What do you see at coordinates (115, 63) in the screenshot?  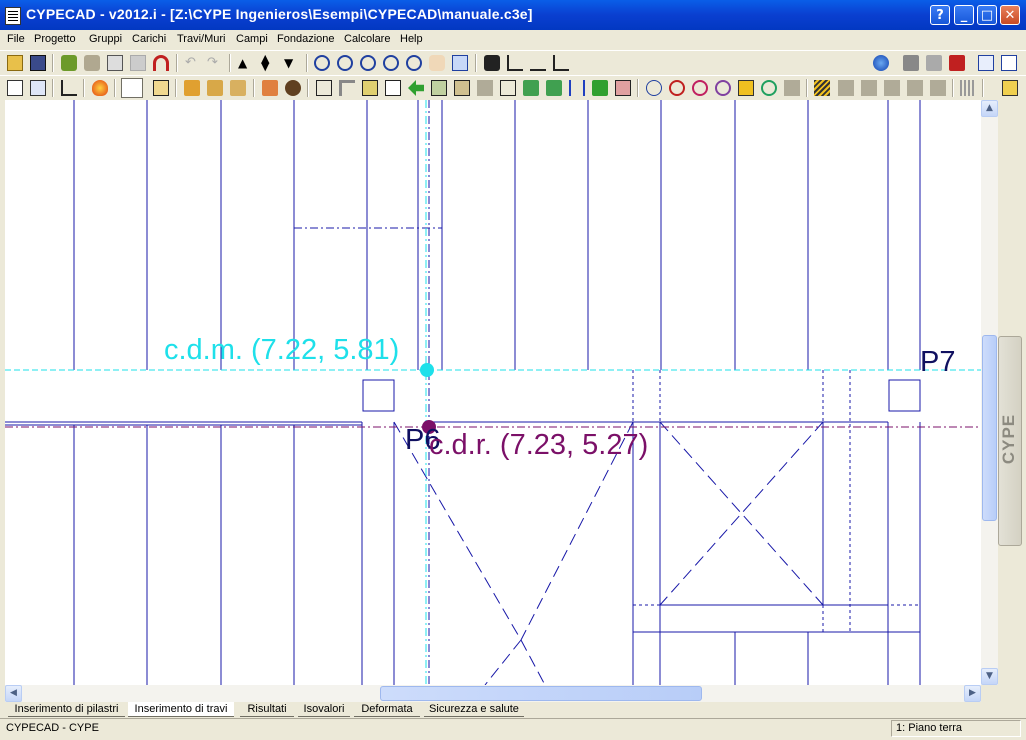 I see `grid-icon` at bounding box center [115, 63].